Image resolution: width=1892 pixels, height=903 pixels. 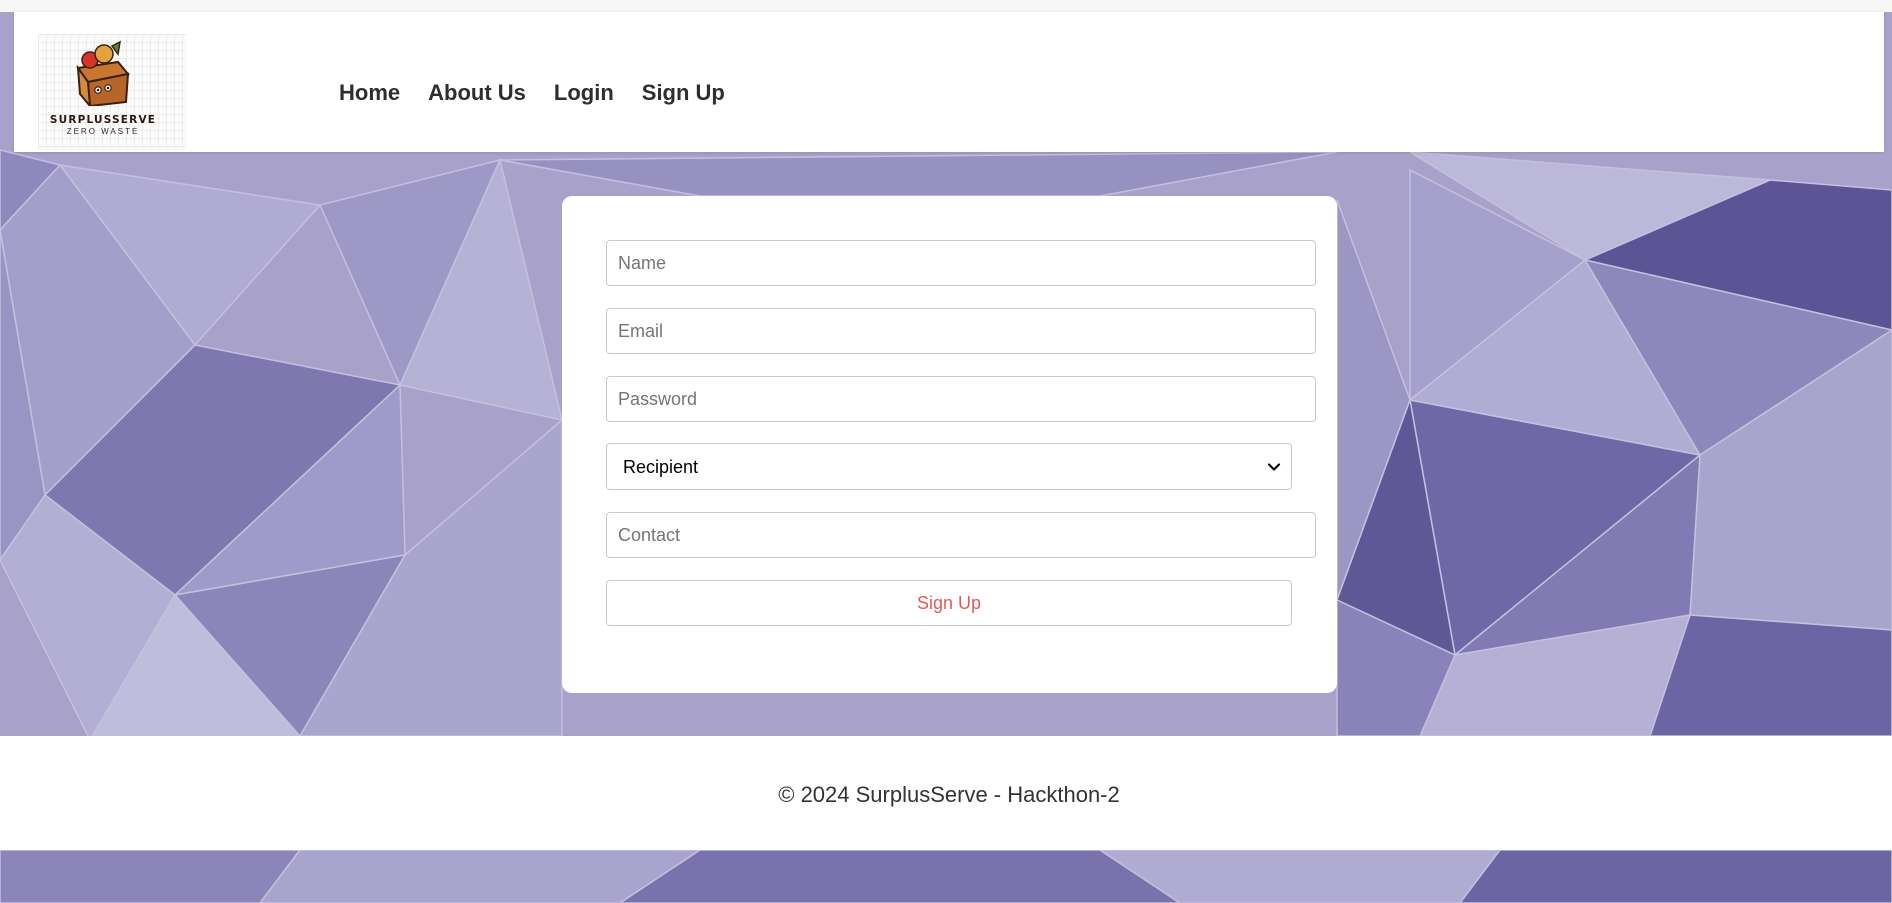 What do you see at coordinates (961, 331) in the screenshot?
I see `email-input` at bounding box center [961, 331].